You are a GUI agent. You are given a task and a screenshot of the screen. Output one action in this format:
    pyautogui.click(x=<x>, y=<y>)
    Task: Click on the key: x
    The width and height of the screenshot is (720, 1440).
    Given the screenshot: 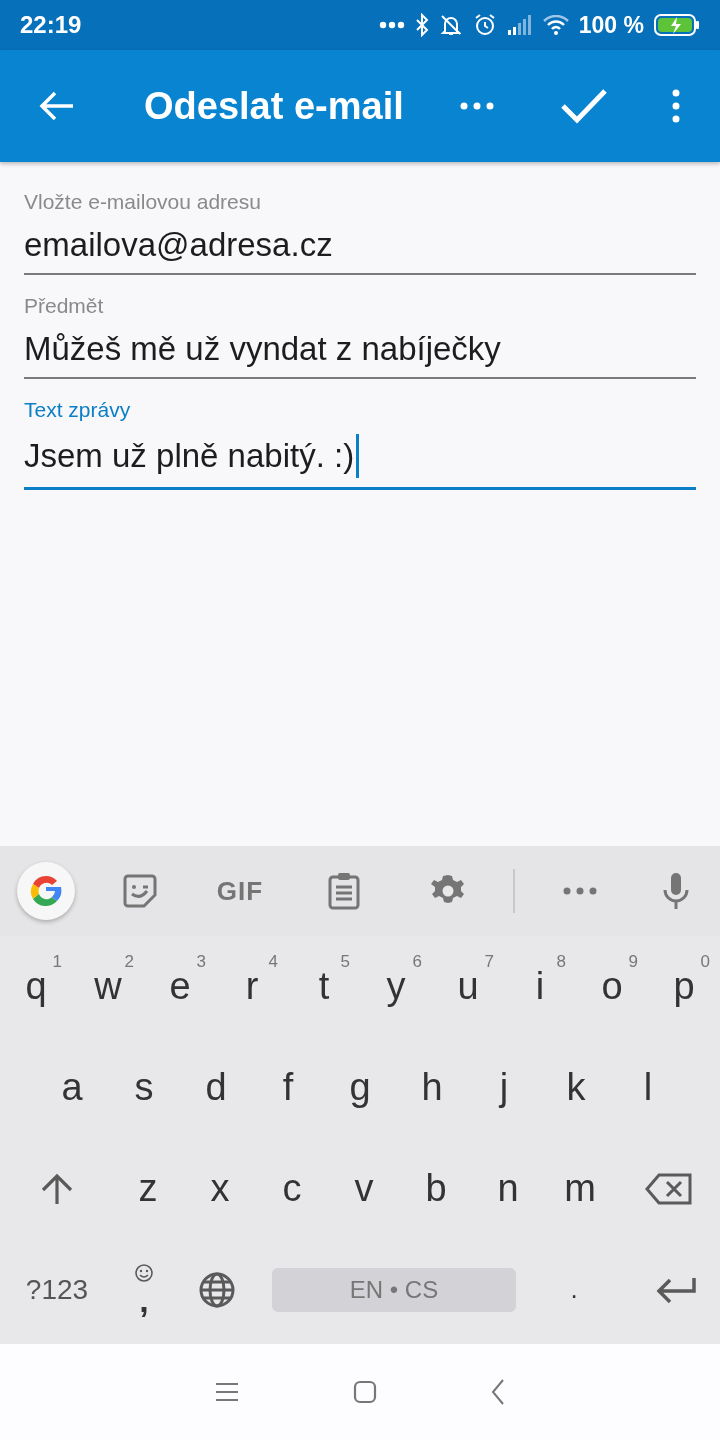 What is the action you would take?
    pyautogui.click(x=220, y=1188)
    